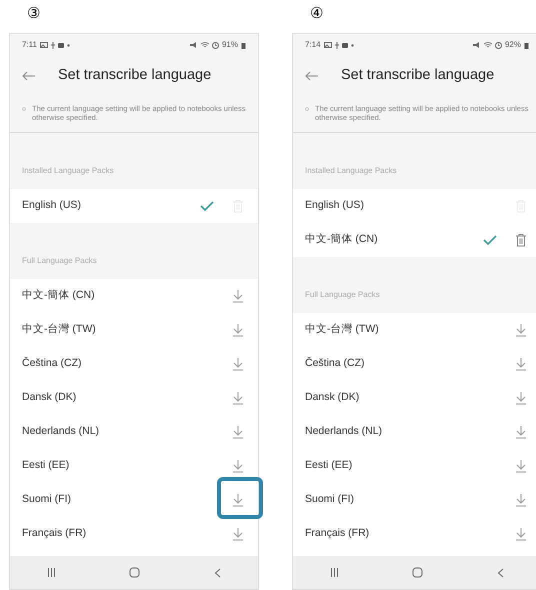 The image size is (536, 590). Describe the element at coordinates (33, 14) in the screenshot. I see `step-label: ③` at that location.